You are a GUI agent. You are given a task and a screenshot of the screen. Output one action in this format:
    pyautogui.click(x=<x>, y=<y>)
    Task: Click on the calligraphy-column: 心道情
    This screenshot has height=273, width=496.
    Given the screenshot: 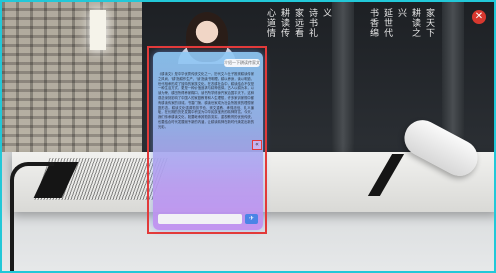 What is the action you would take?
    pyautogui.click(x=270, y=23)
    